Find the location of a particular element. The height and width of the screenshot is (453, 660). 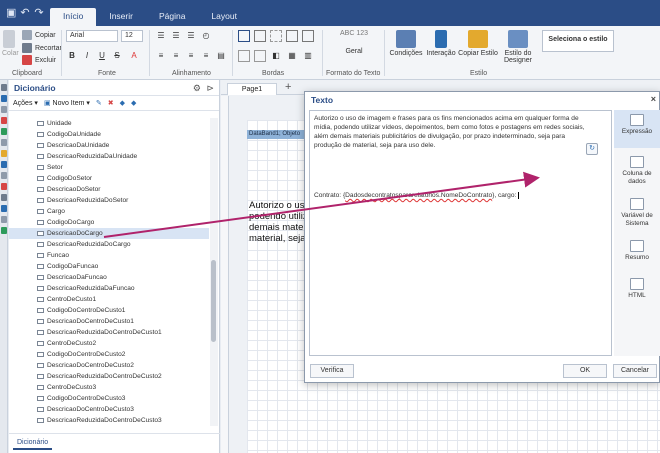

side-item-summary: Resumo is located at coordinates (637, 251).